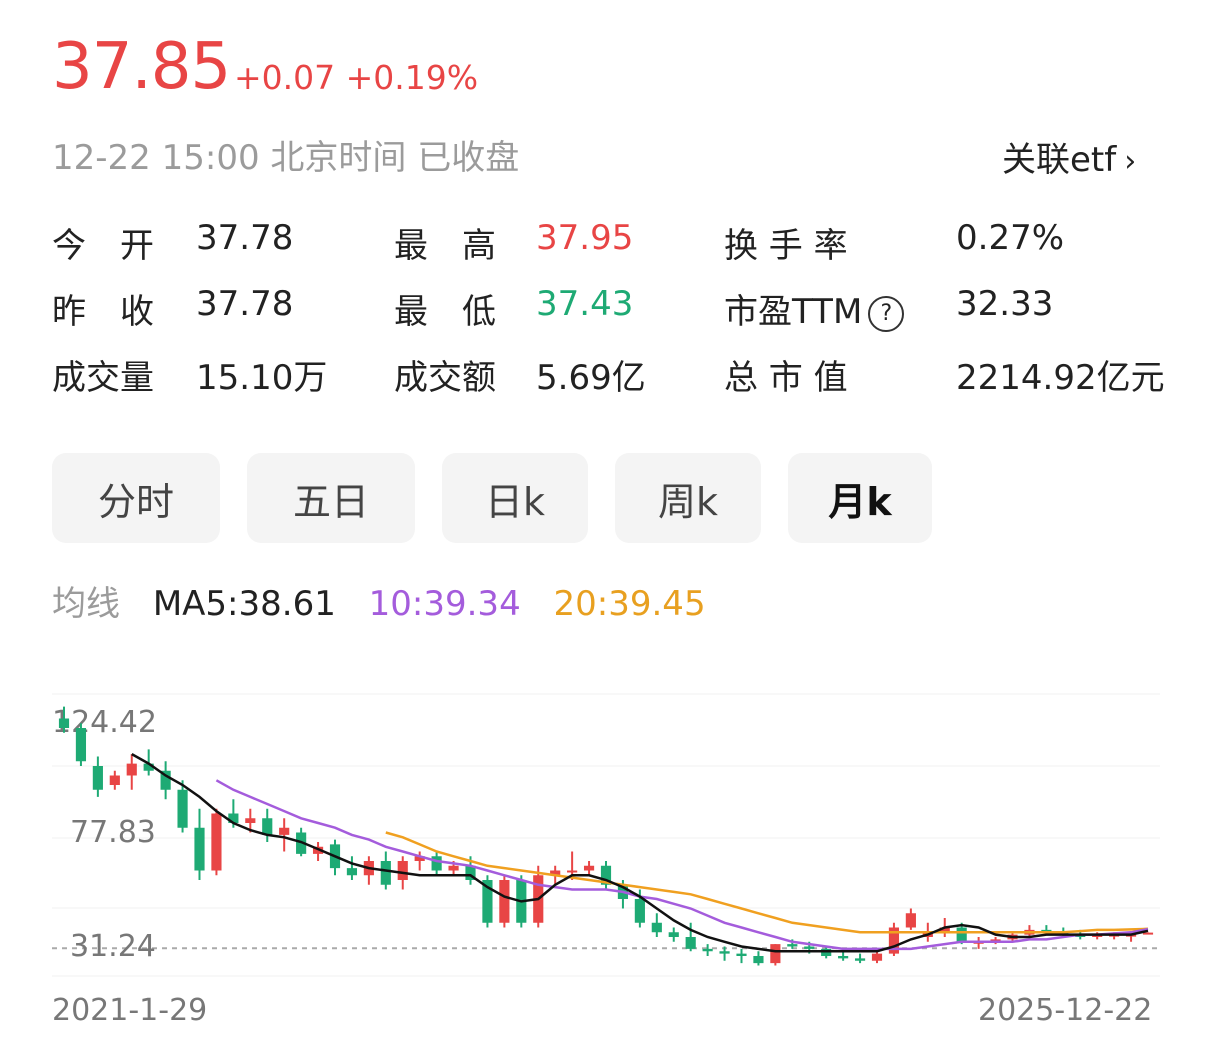 This screenshot has width=1216, height=1057. I want to click on stat-value: 15.10万, so click(262, 378).